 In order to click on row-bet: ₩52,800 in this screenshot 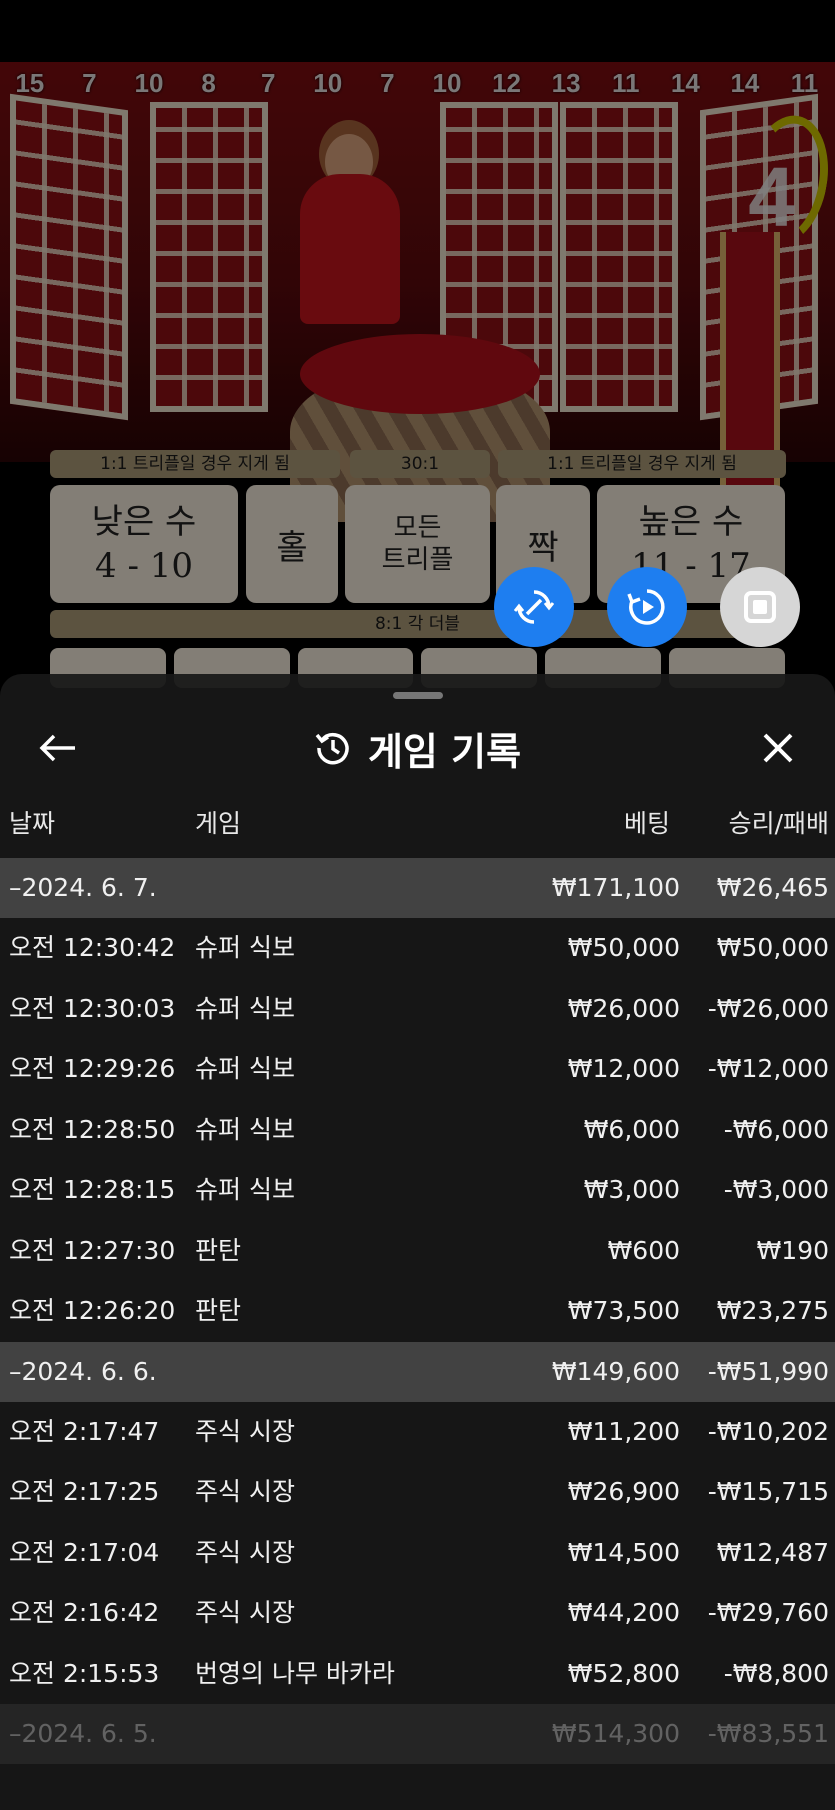, I will do `click(623, 1673)`.